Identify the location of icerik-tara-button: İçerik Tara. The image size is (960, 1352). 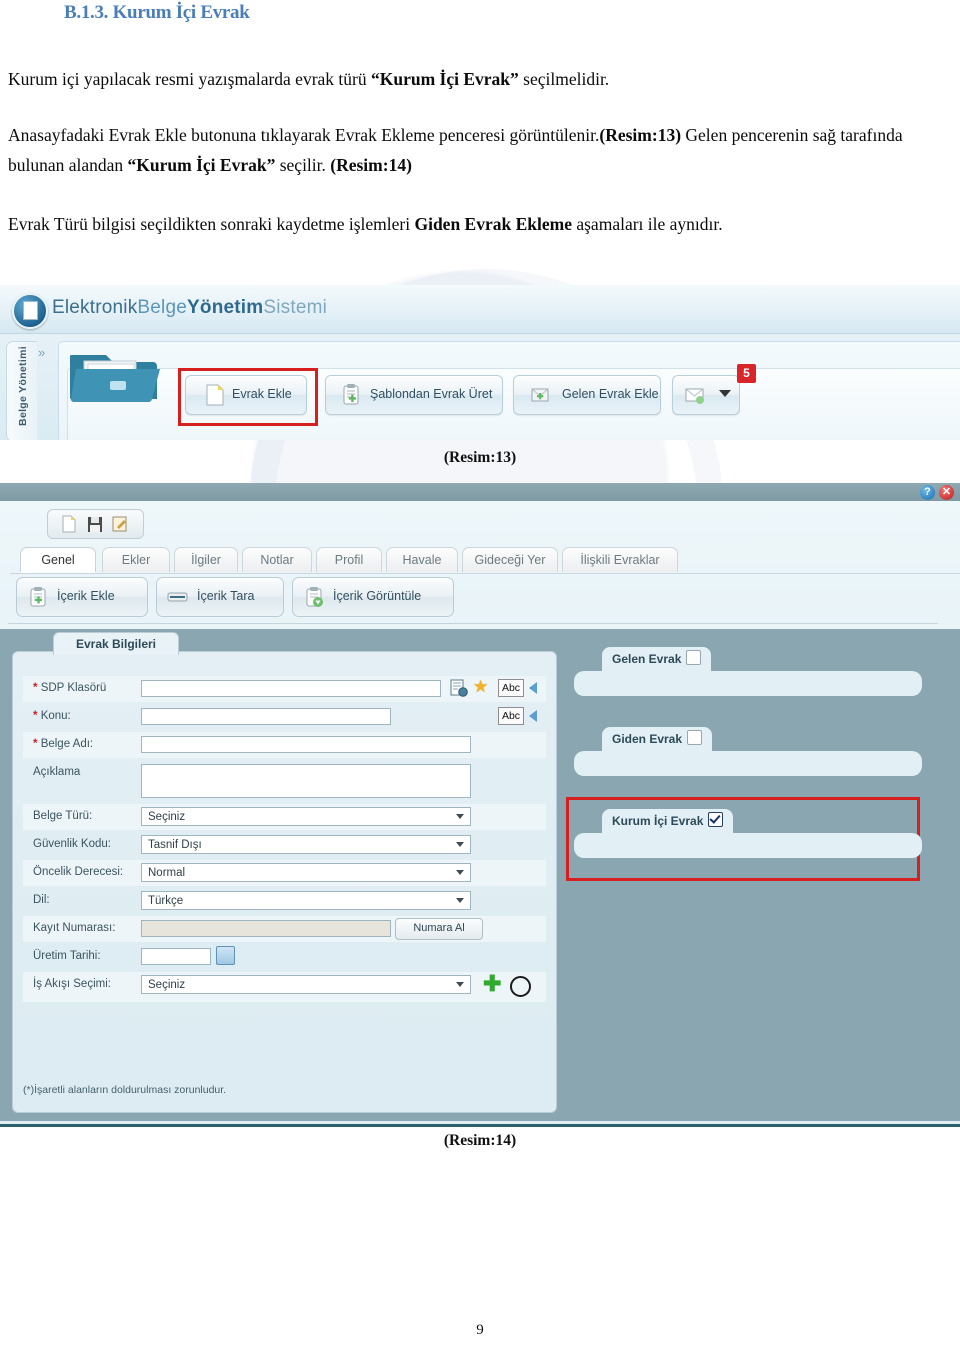
(220, 597).